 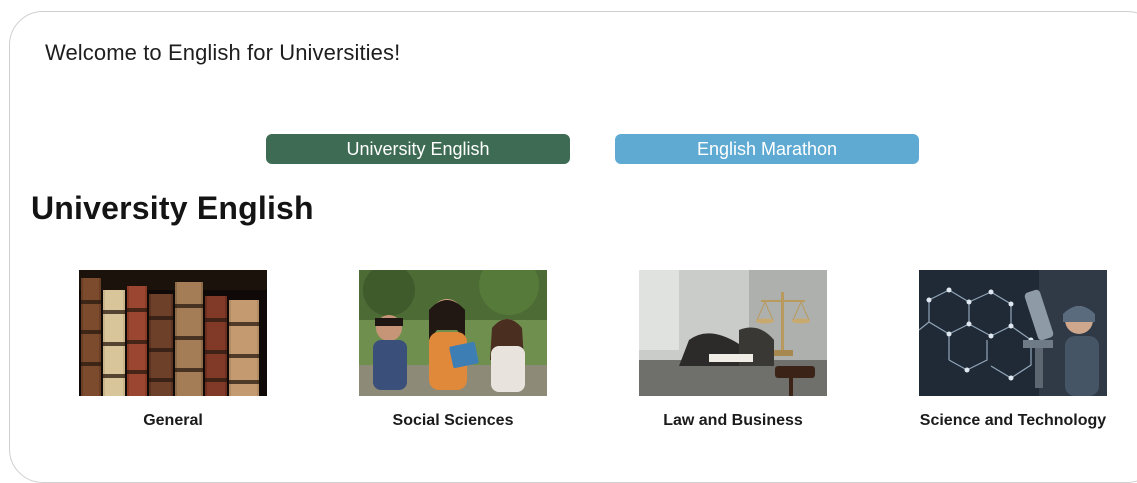 What do you see at coordinates (767, 149) in the screenshot?
I see `tab-english-marathon: English Marathon` at bounding box center [767, 149].